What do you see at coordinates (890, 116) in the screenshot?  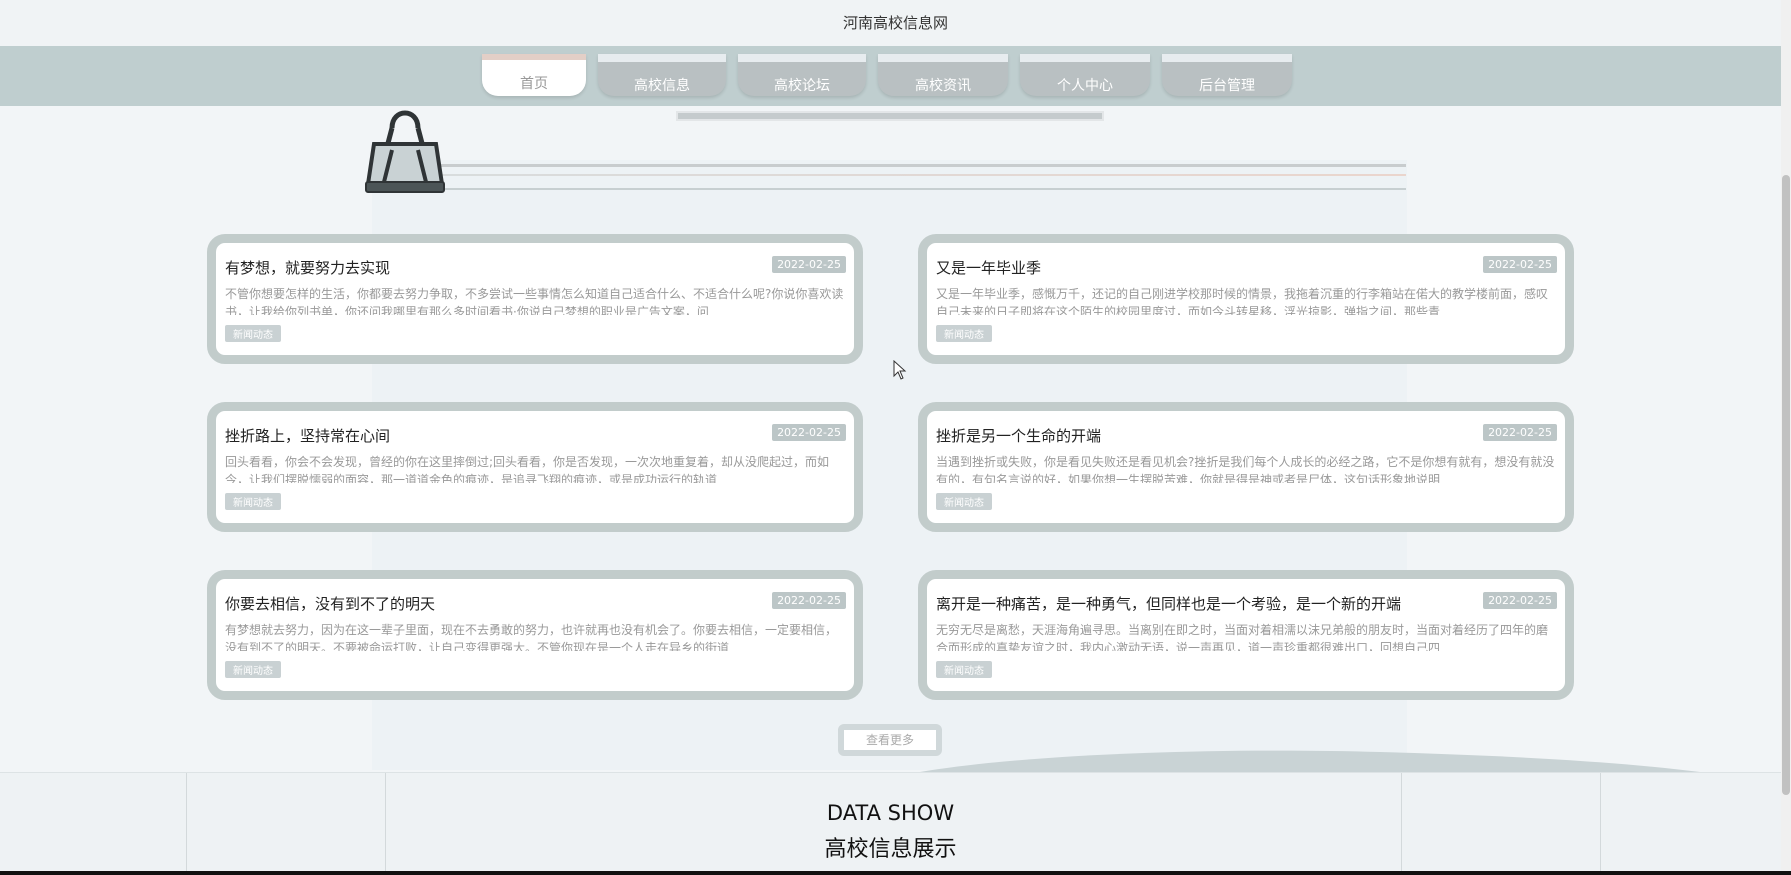 I see `nav-underbar` at bounding box center [890, 116].